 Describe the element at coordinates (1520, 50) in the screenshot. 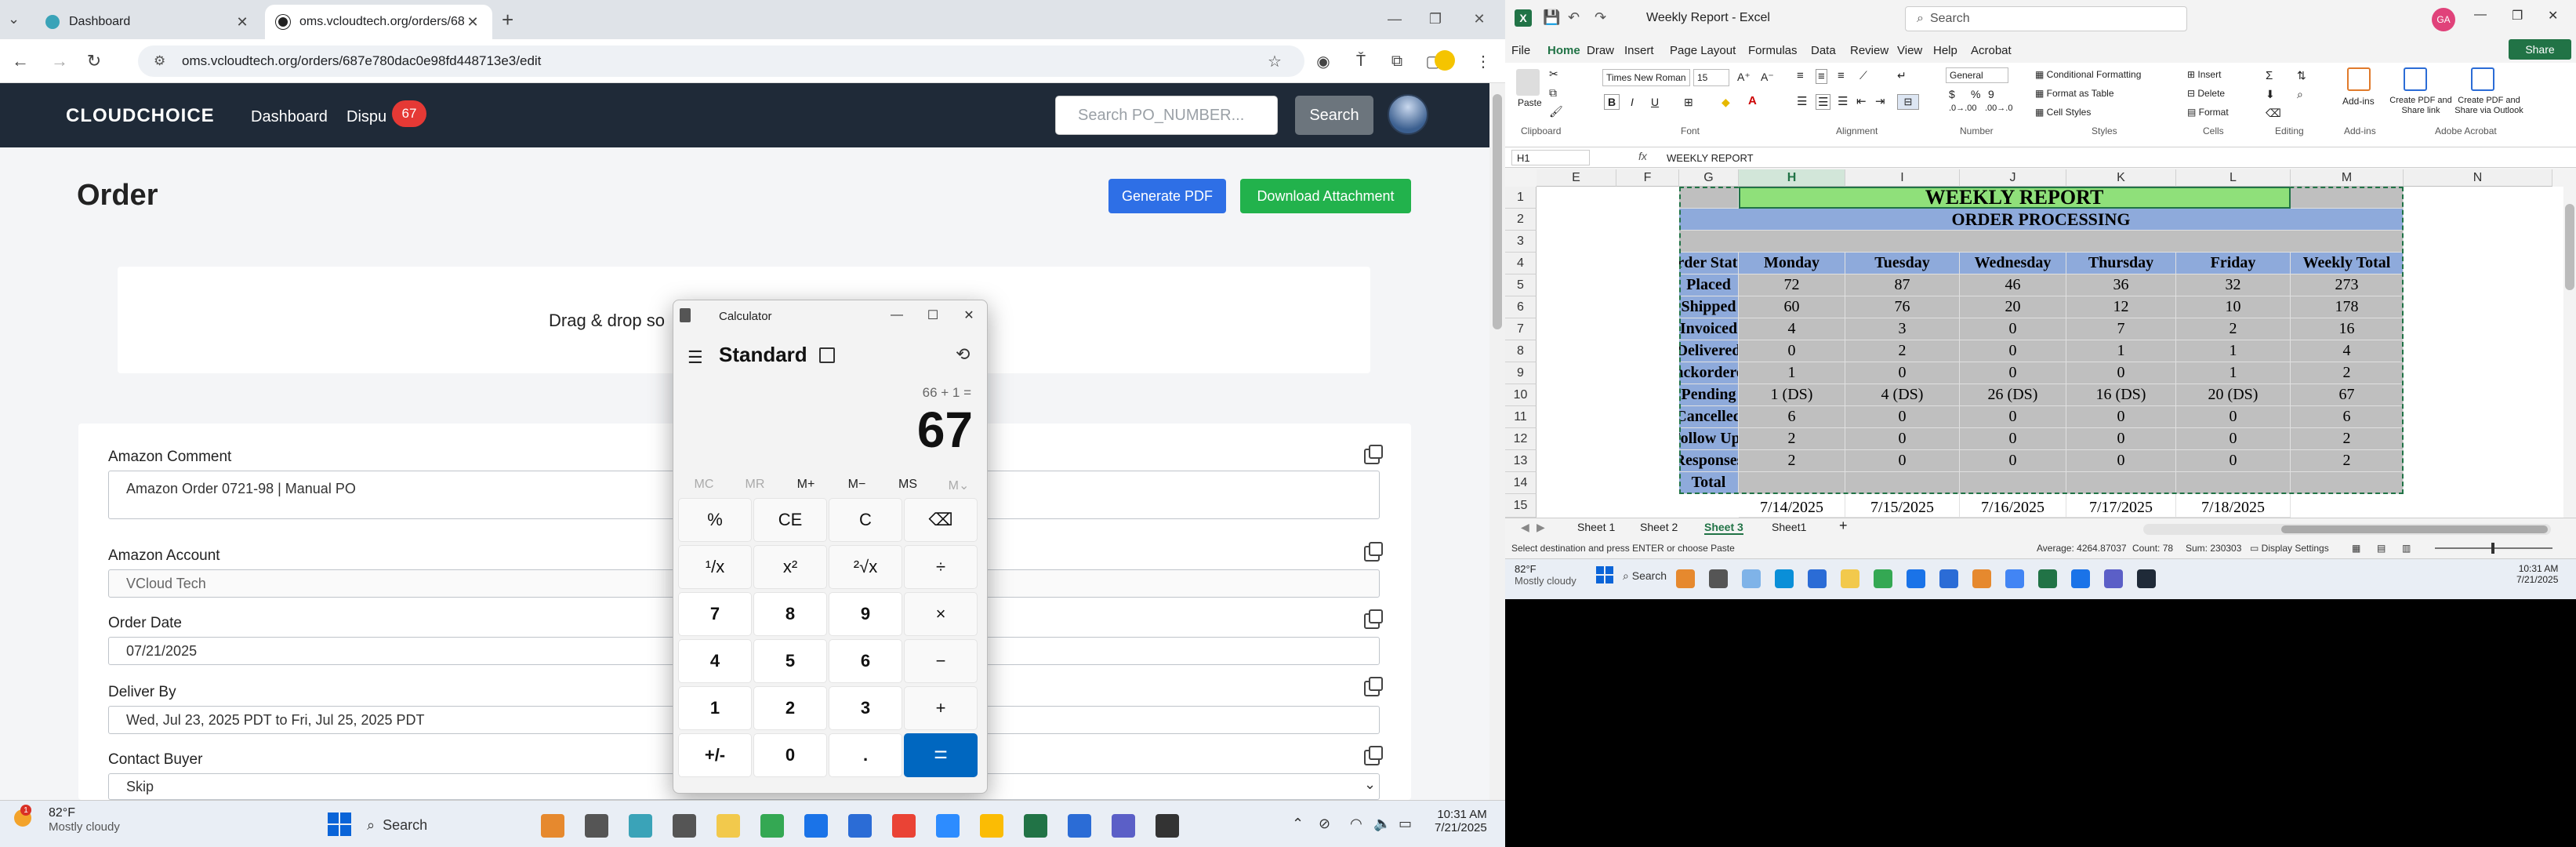

I see `menu-file: File` at that location.